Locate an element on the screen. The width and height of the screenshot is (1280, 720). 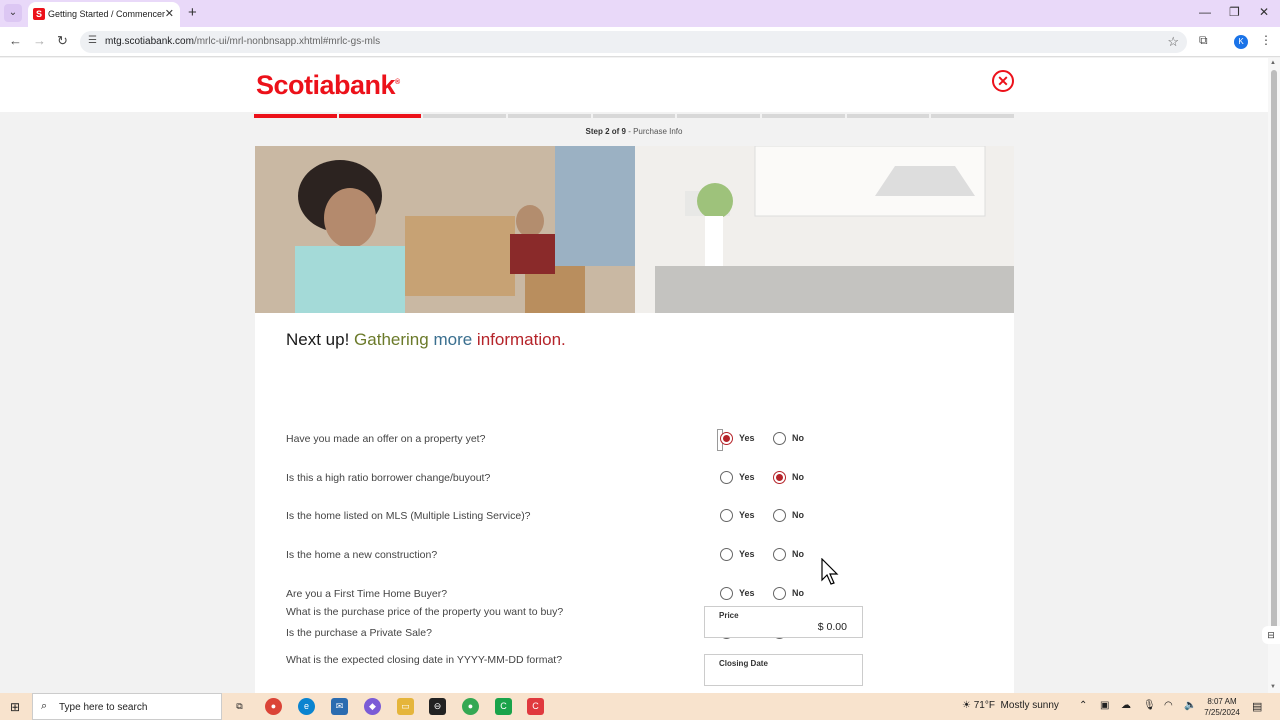
step-number: Step 2 of 9 is located at coordinates (605, 131).